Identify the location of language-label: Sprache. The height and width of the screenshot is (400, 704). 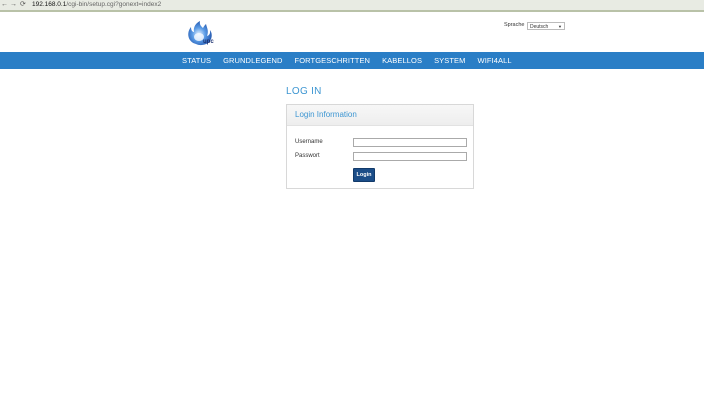
(514, 25).